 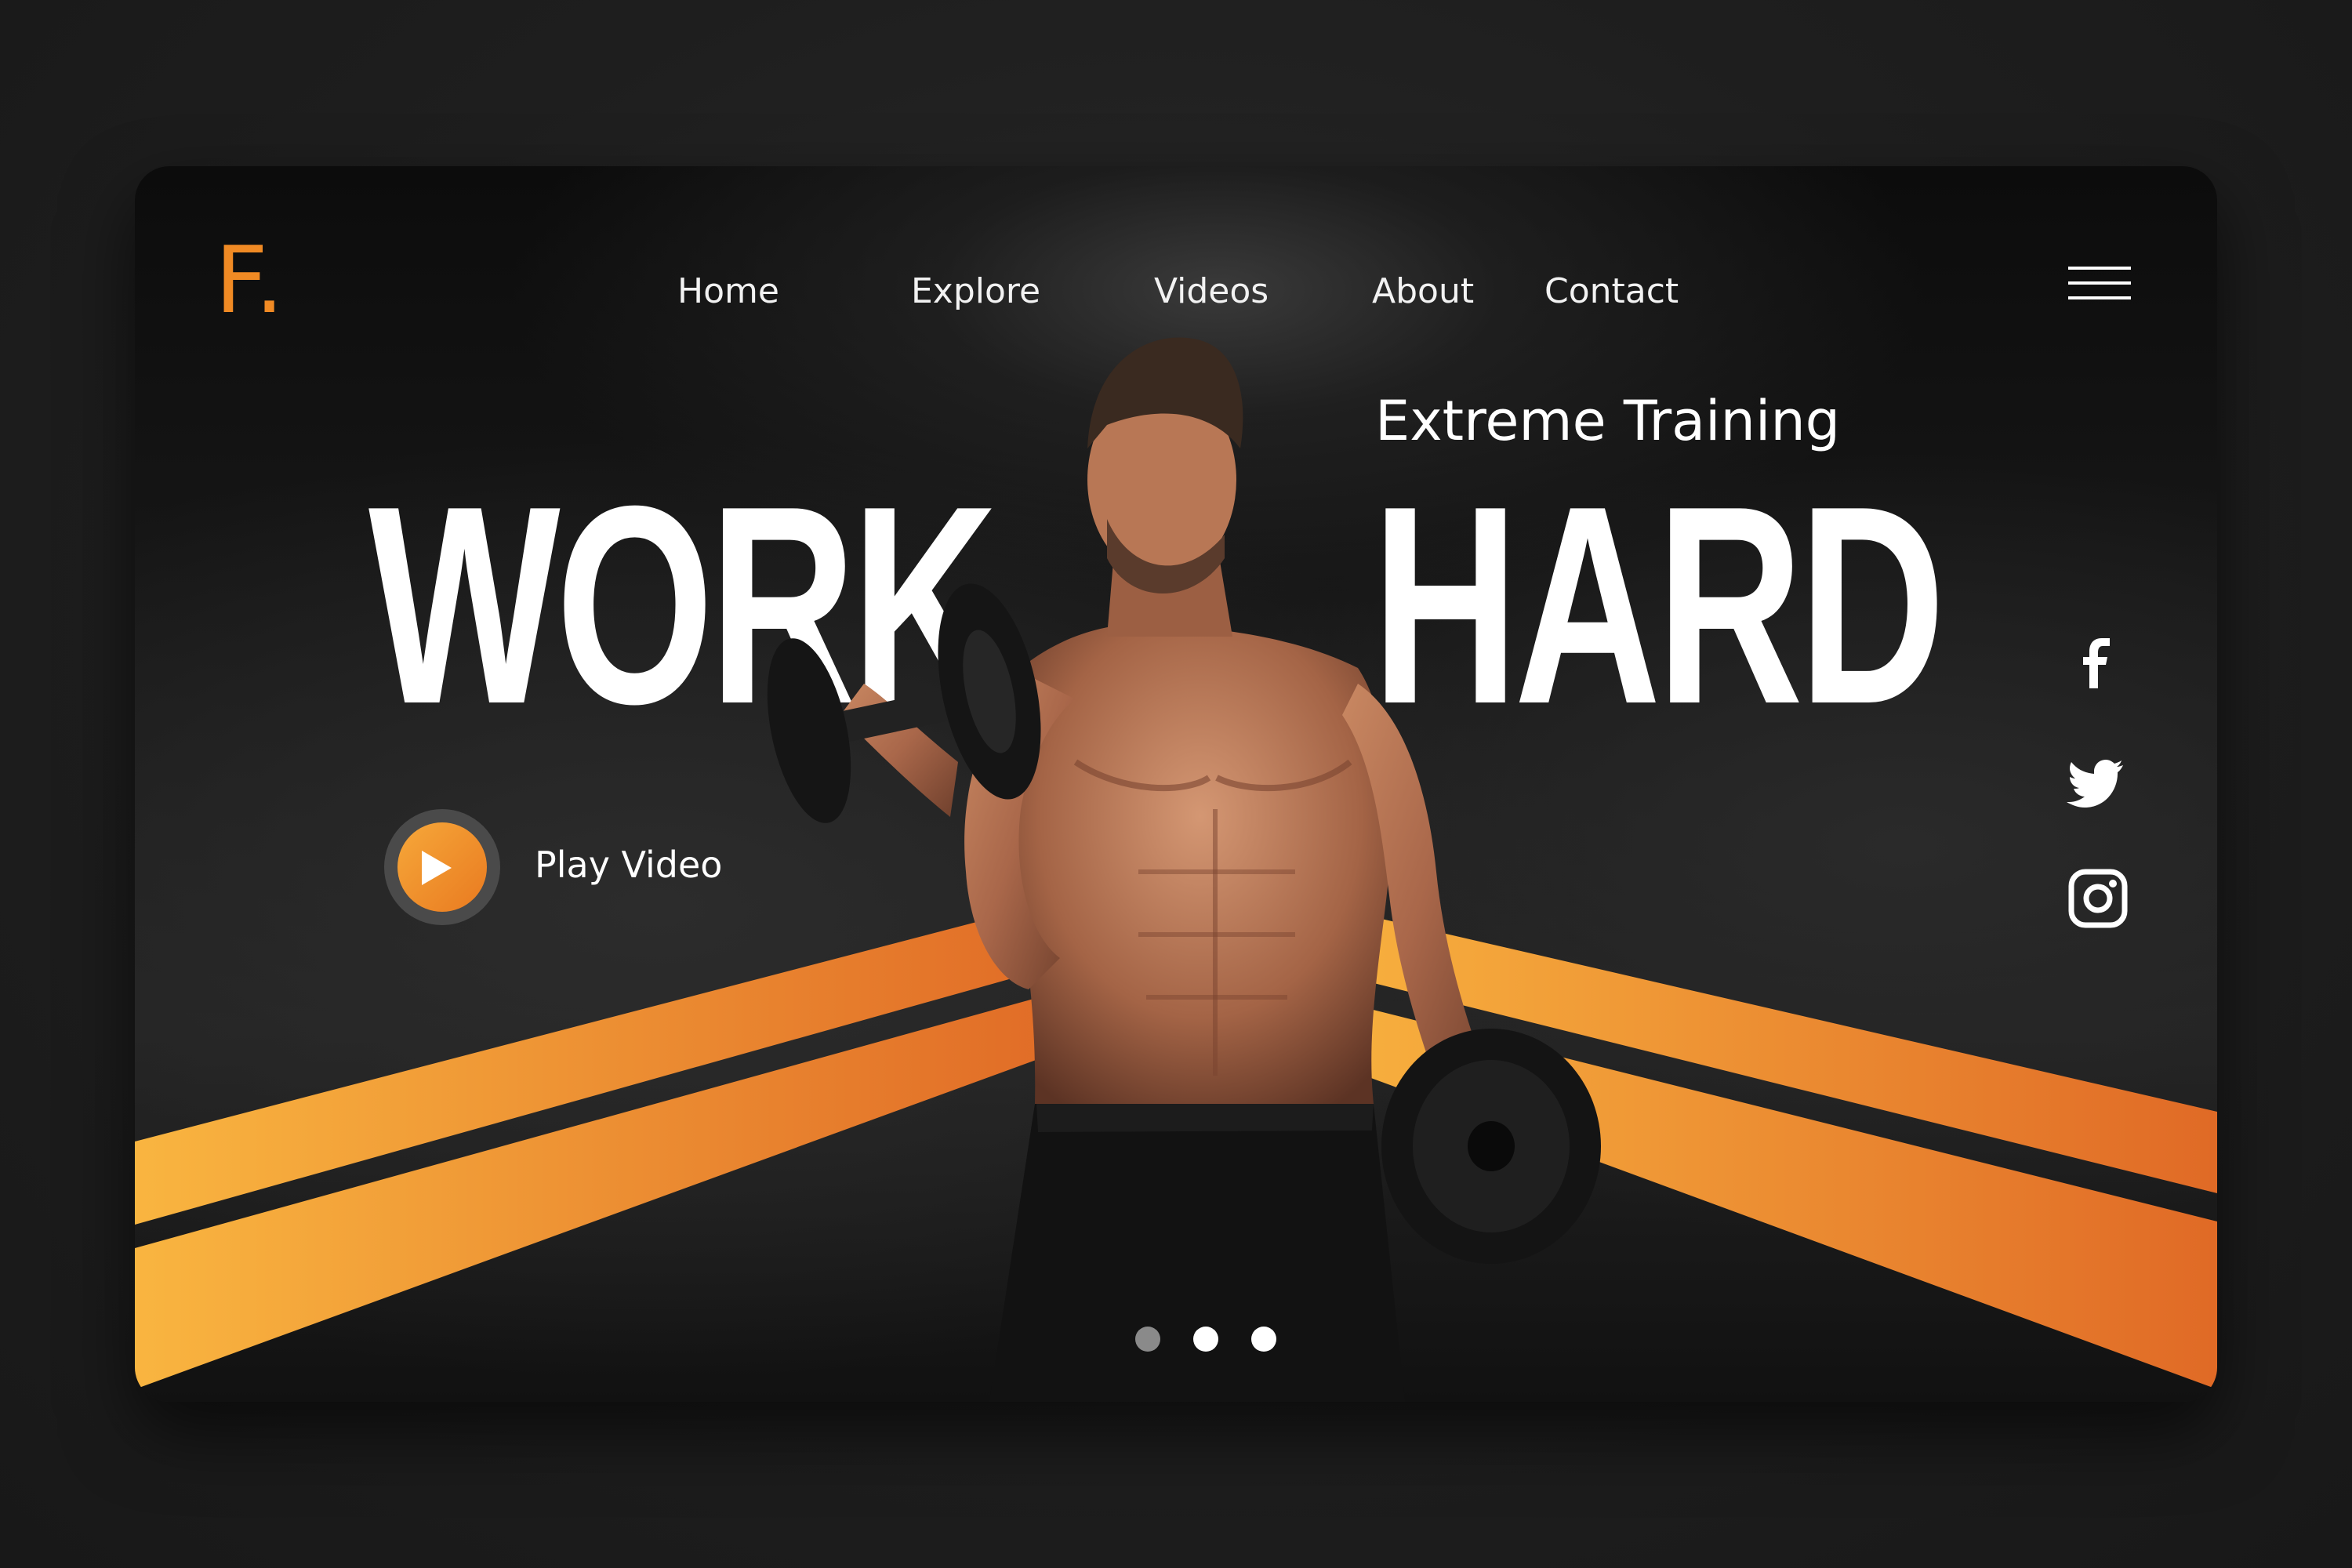 What do you see at coordinates (628, 865) in the screenshot?
I see `play-video-label: Play Video` at bounding box center [628, 865].